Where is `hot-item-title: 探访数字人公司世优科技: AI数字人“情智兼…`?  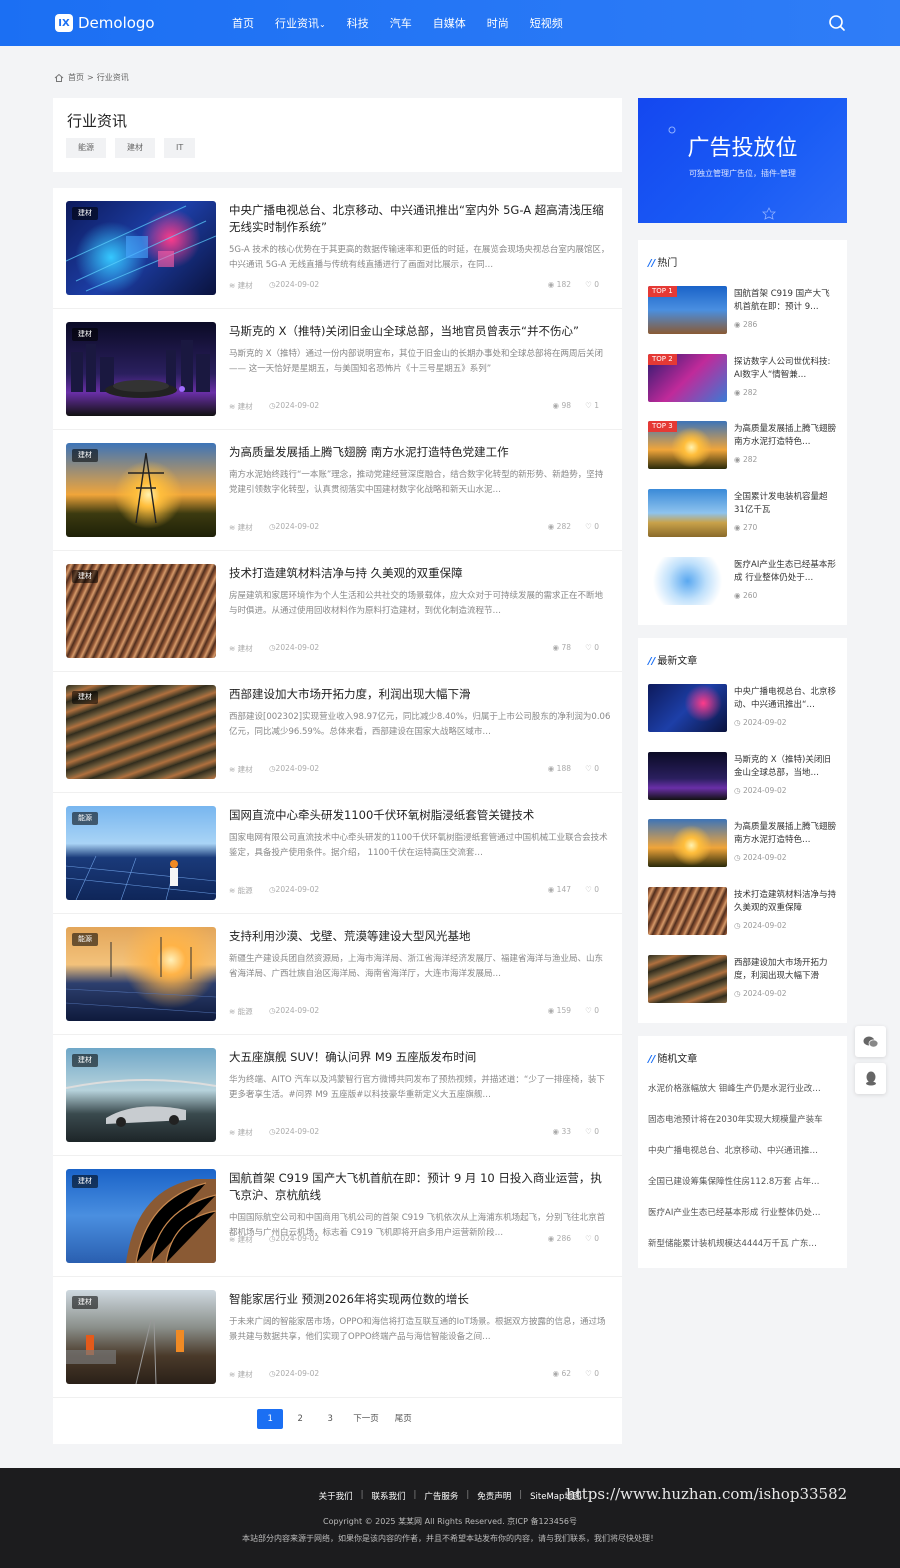 hot-item-title: 探访数字人公司世优科技: AI数字人“情智兼… is located at coordinates (786, 369).